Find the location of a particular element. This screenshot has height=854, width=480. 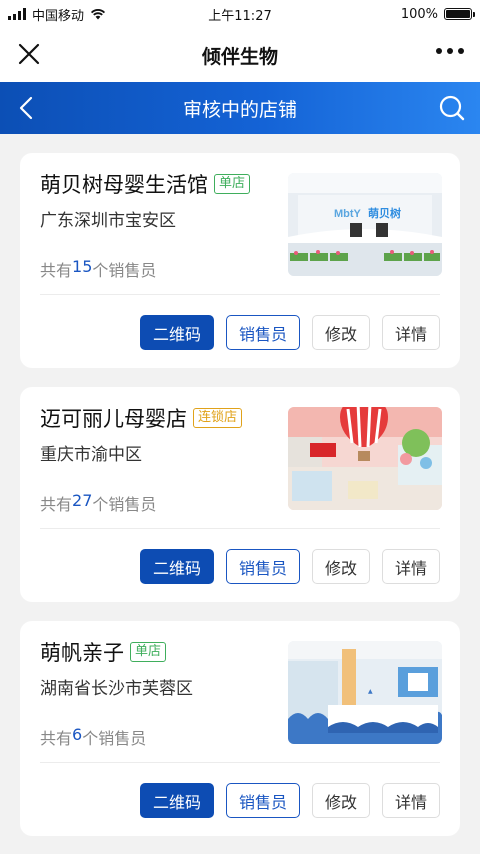

sales-count-number: 6 is located at coordinates (77, 734).